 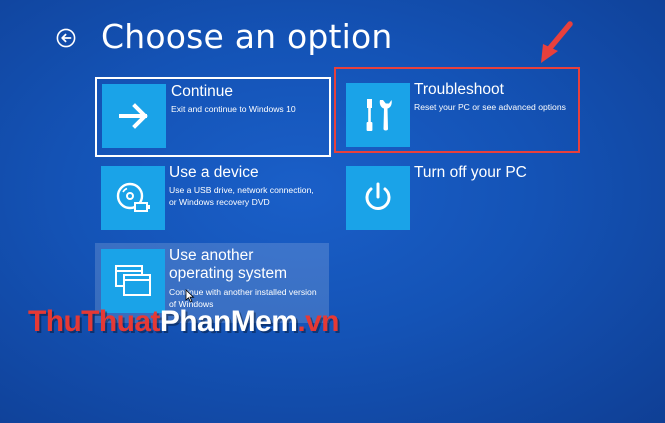 I want to click on another-os-title-line-1: Use another, so click(x=211, y=255).